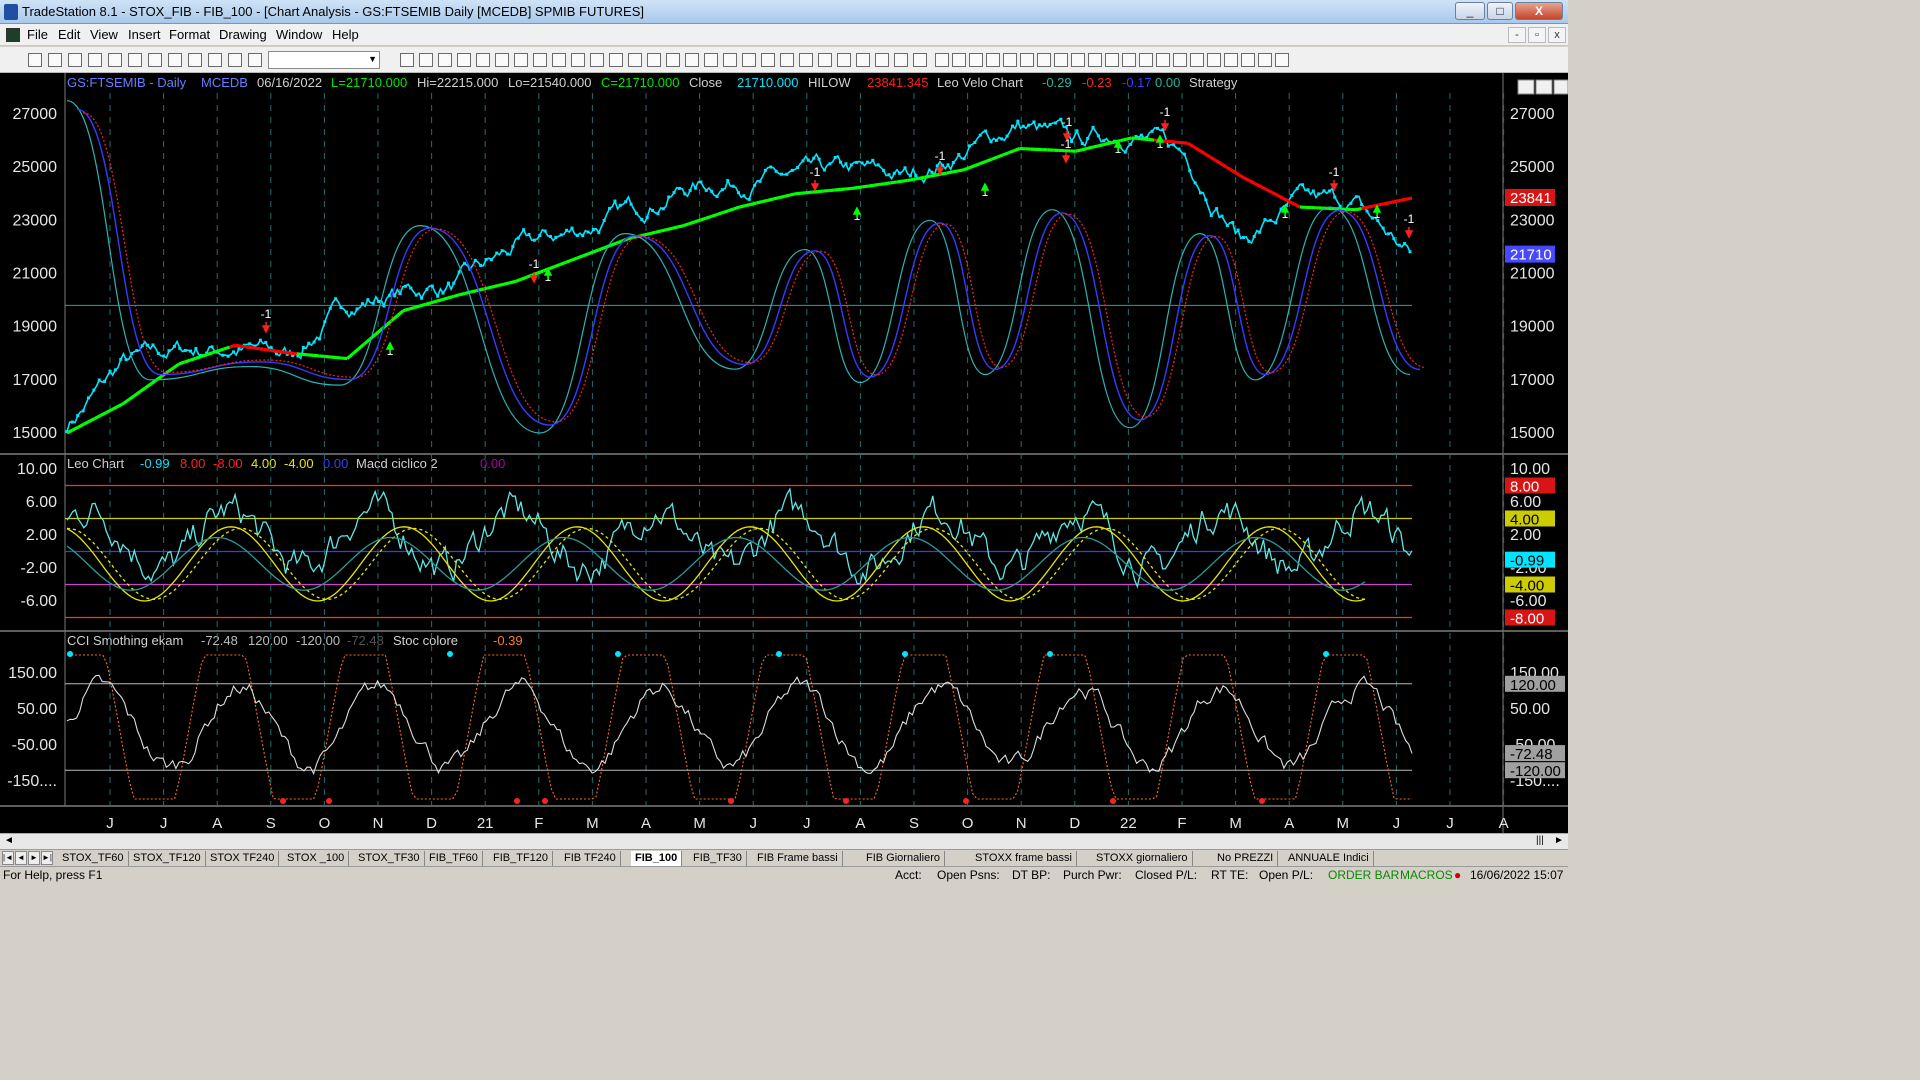 Image resolution: width=1920 pixels, height=1080 pixels. Describe the element at coordinates (1426, 875) in the screenshot. I see `macros-button: MACROS` at that location.